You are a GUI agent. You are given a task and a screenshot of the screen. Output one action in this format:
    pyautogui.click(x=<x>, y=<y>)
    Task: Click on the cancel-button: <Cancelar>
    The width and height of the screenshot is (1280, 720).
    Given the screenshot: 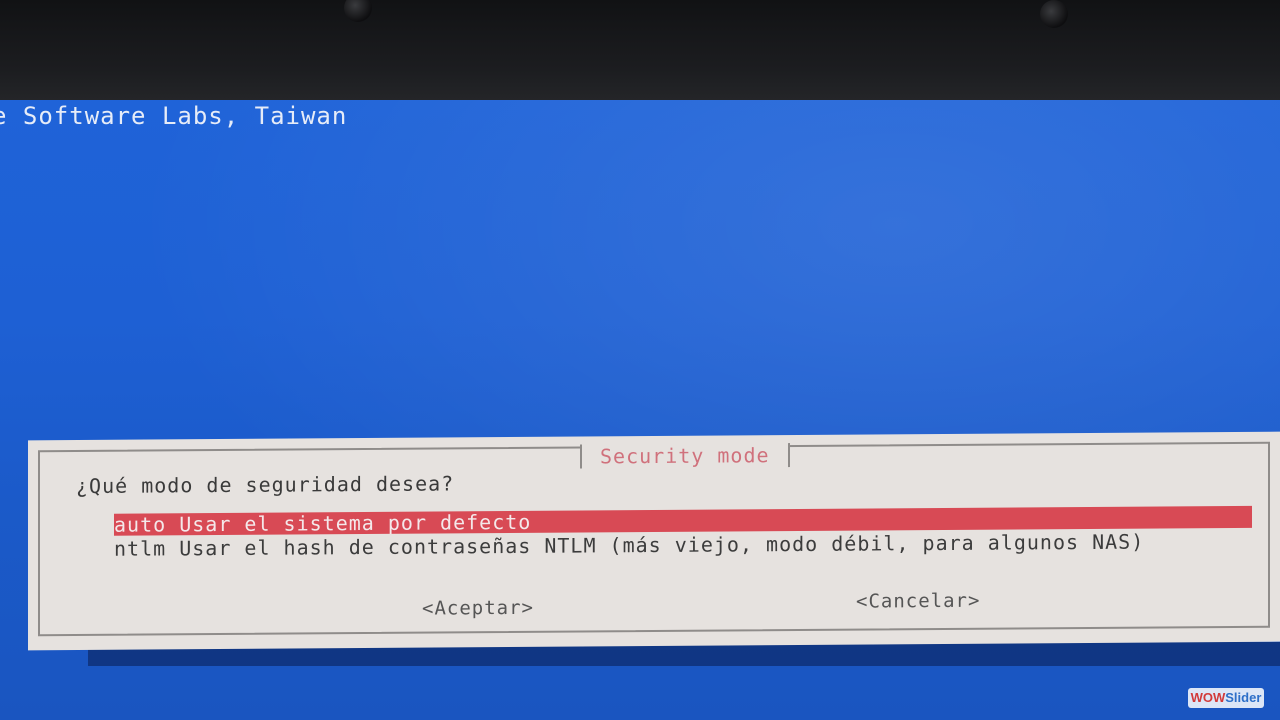 What is the action you would take?
    pyautogui.click(x=918, y=601)
    